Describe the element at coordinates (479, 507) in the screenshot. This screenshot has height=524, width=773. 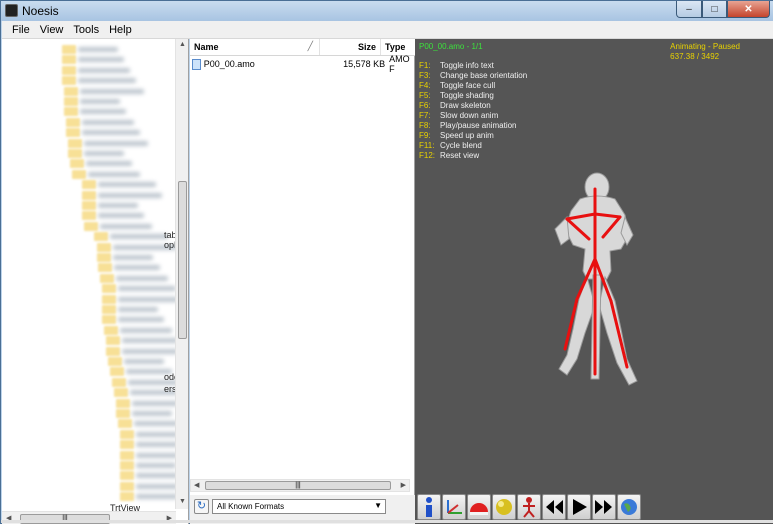
I see `dome-button` at that location.